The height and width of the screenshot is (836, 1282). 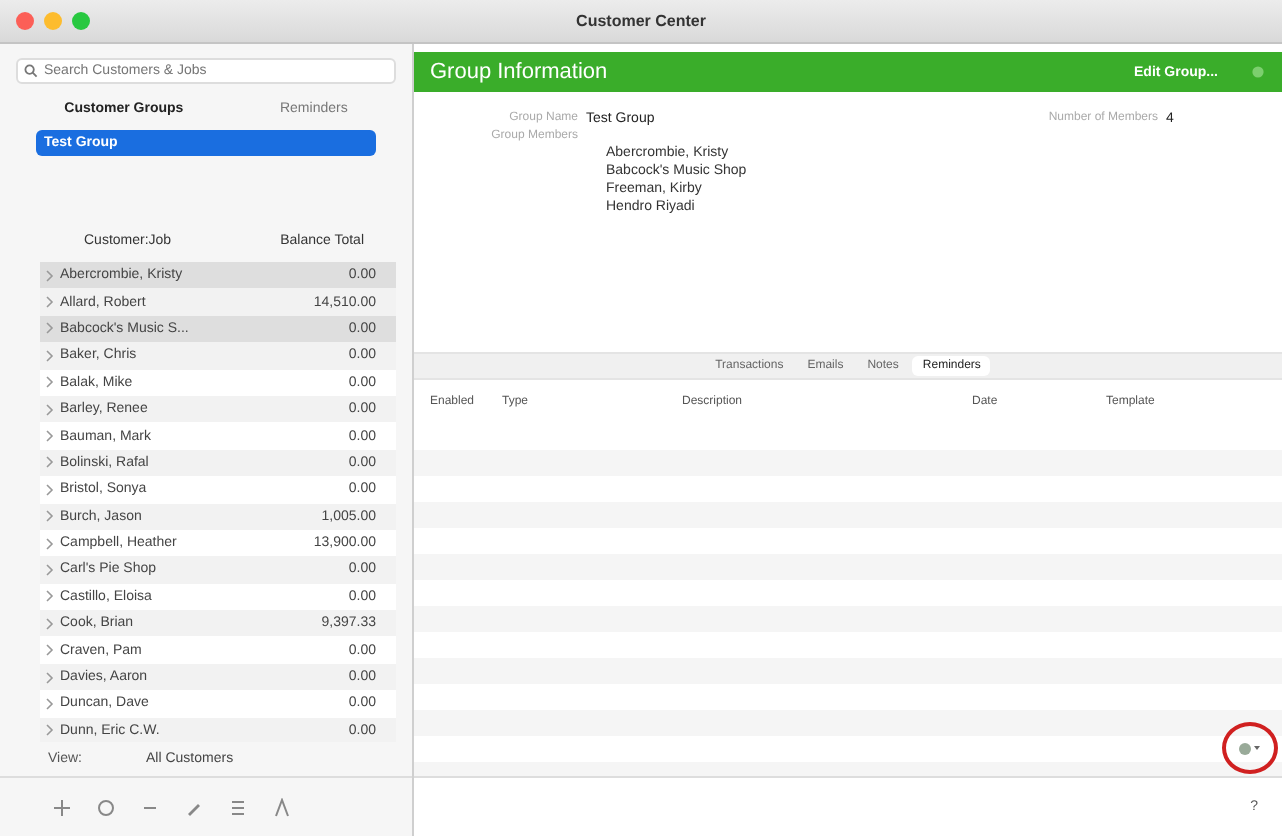 What do you see at coordinates (81, 21) in the screenshot?
I see `zoom-button` at bounding box center [81, 21].